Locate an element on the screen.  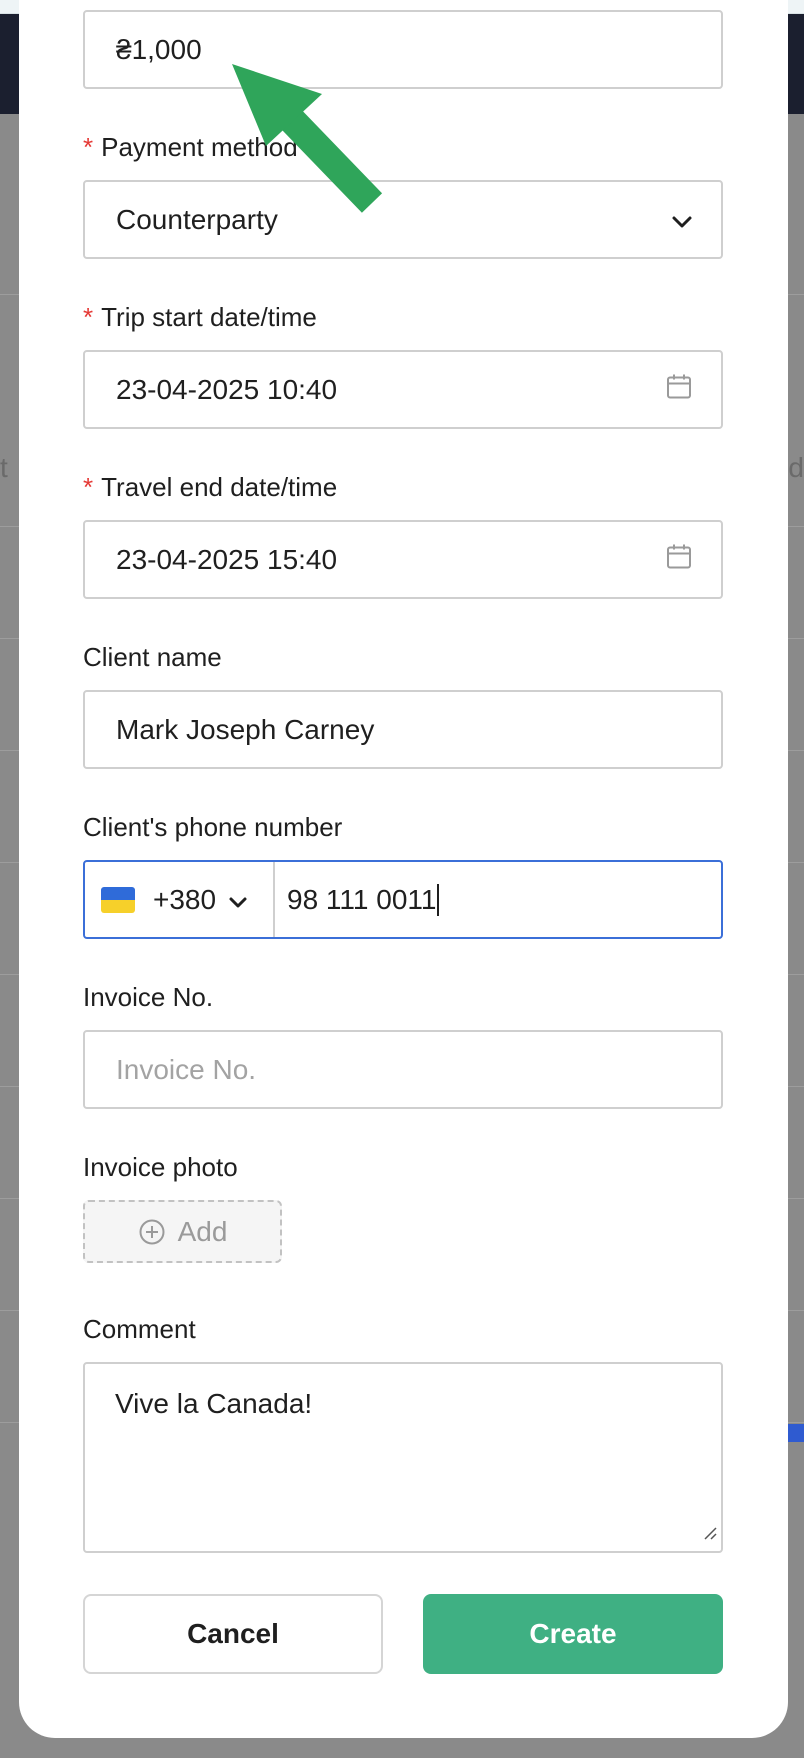
country-code-select: +380 is located at coordinates (180, 899).